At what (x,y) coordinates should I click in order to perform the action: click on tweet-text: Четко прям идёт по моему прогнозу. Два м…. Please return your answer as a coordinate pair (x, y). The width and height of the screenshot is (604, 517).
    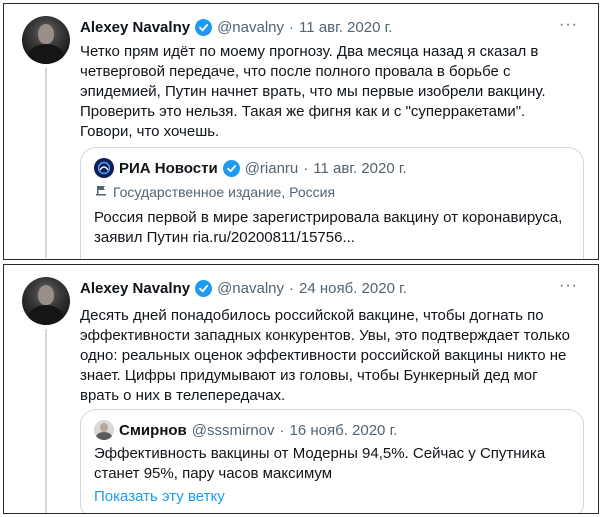
    Looking at the image, I should click on (313, 91).